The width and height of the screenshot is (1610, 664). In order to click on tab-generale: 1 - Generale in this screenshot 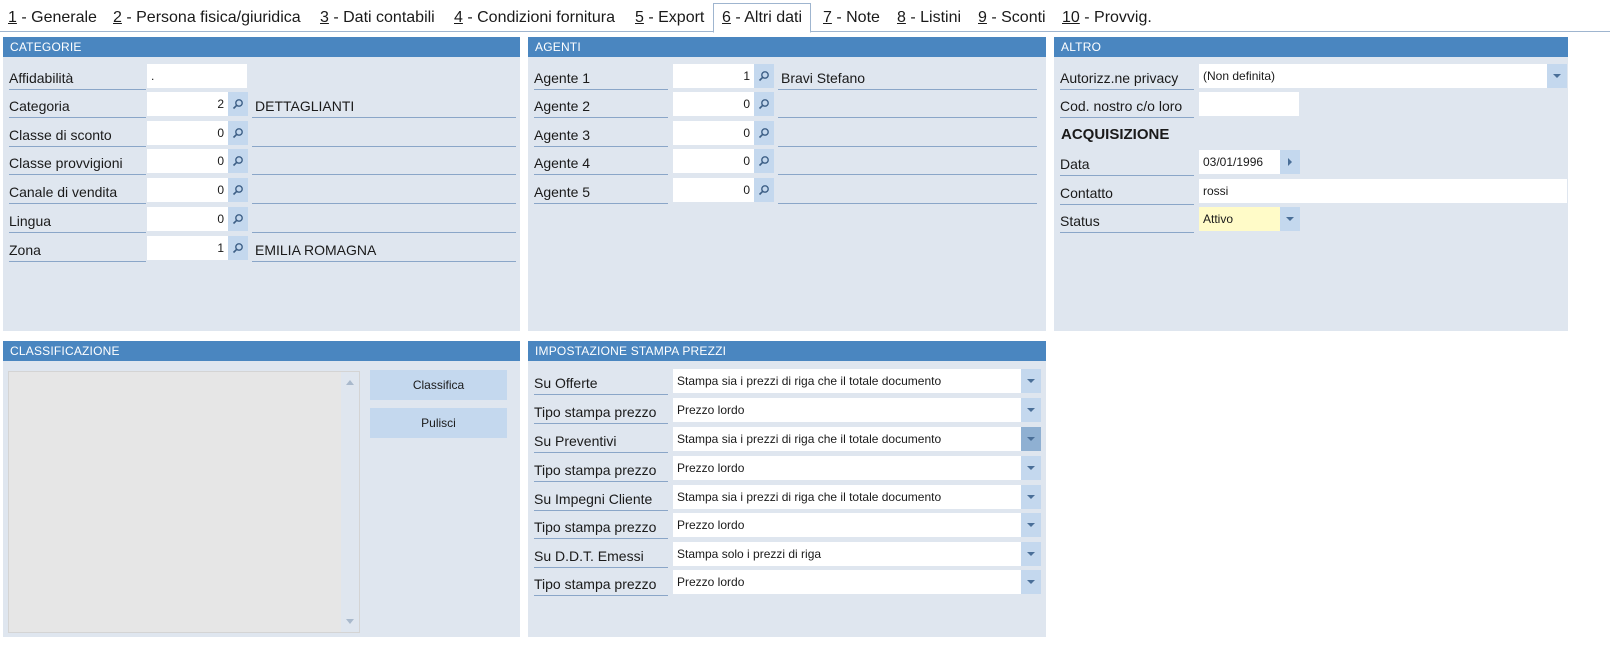, I will do `click(52, 18)`.